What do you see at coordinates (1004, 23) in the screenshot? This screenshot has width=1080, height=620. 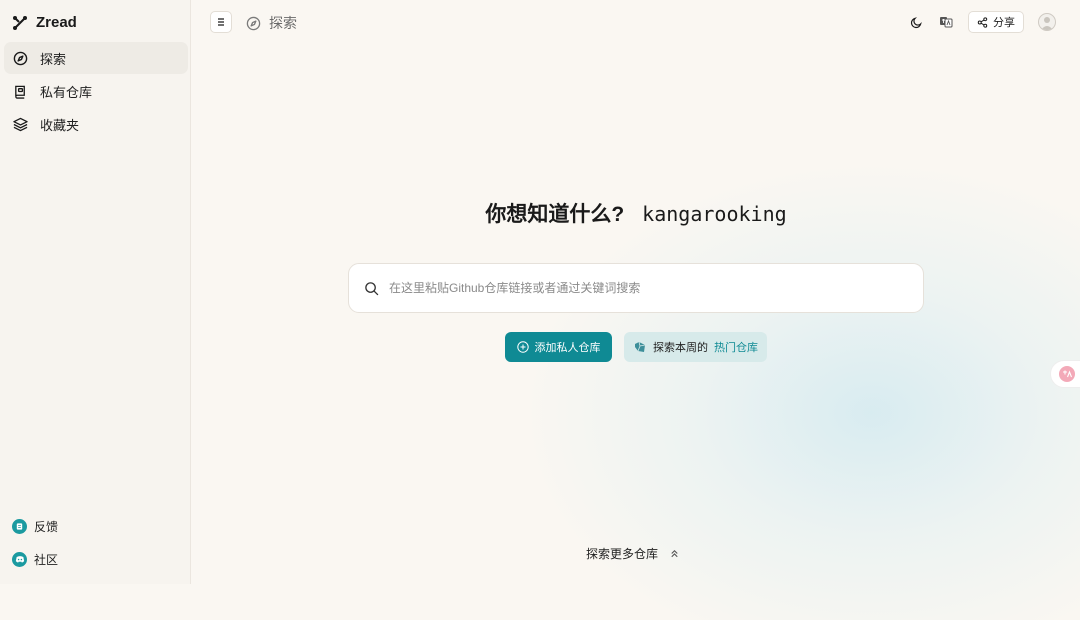 I see `share-label: 分享` at bounding box center [1004, 23].